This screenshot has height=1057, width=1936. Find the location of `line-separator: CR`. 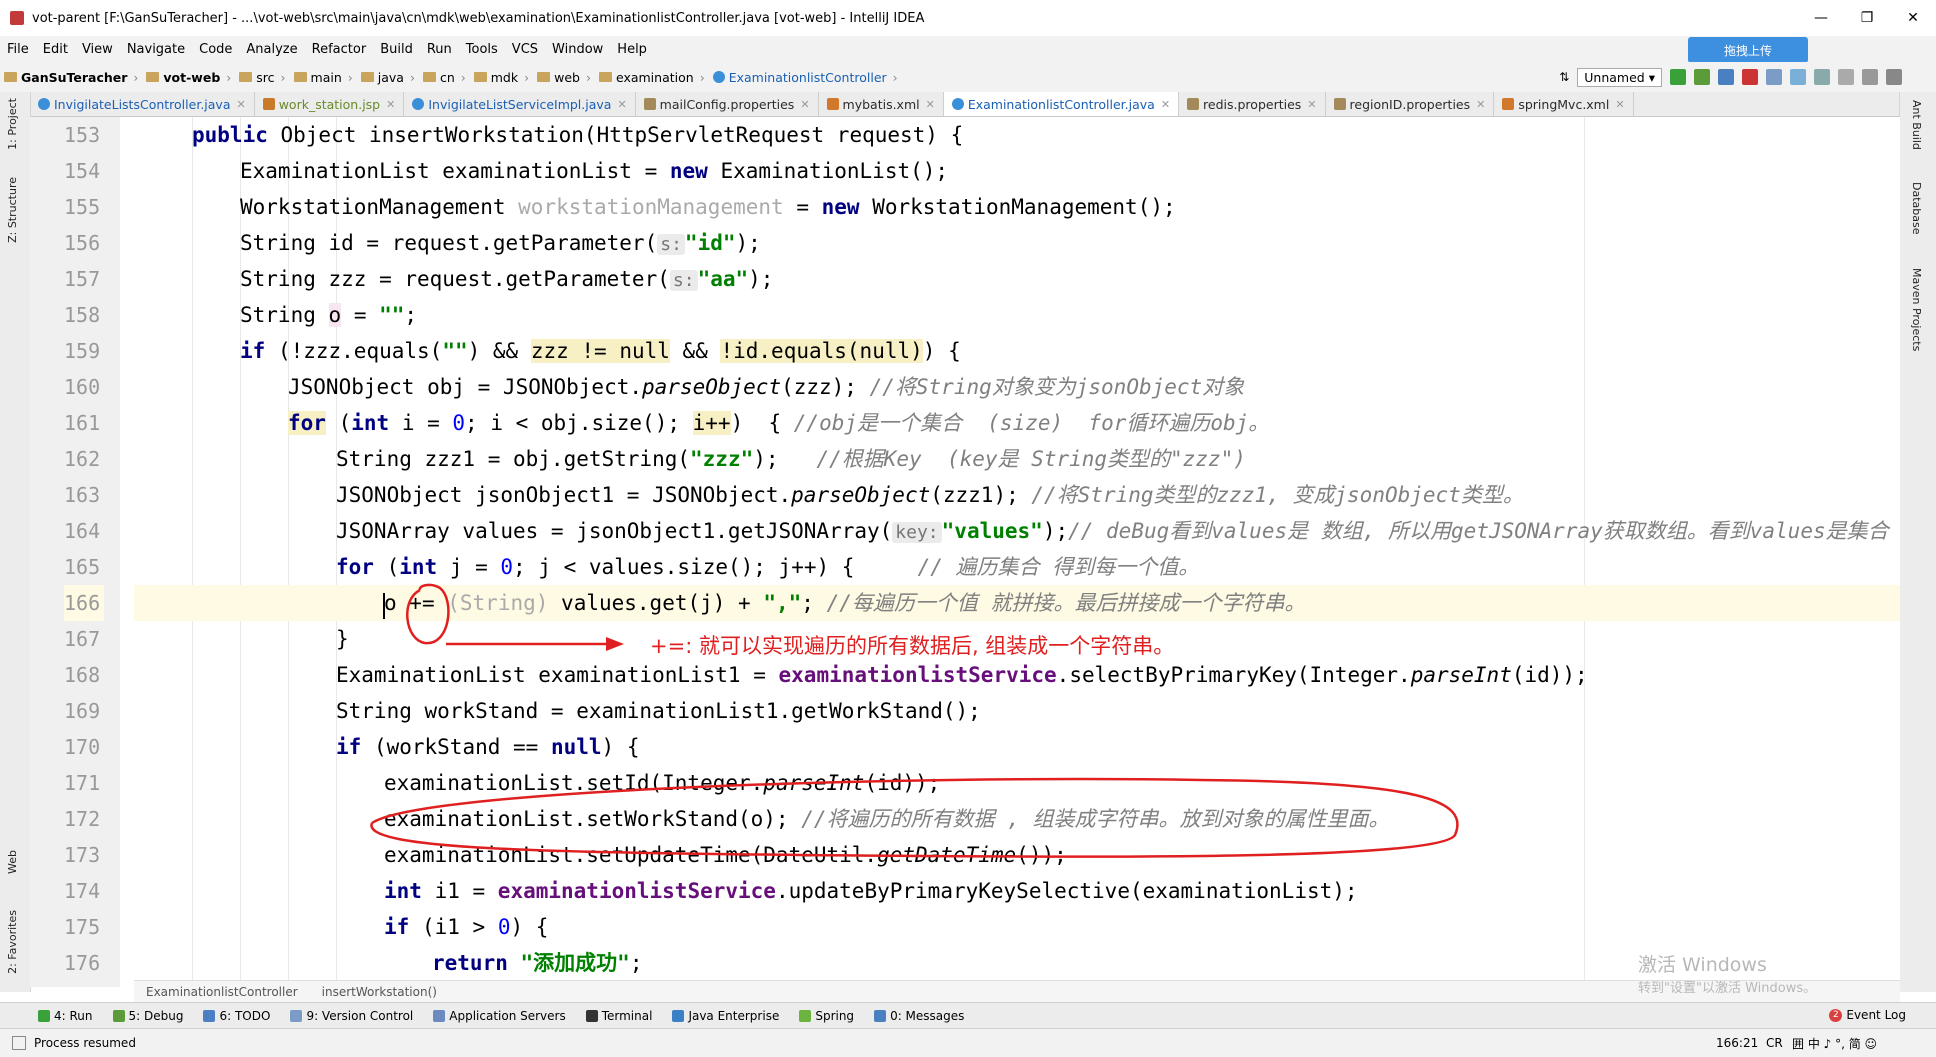

line-separator: CR is located at coordinates (1774, 1043).